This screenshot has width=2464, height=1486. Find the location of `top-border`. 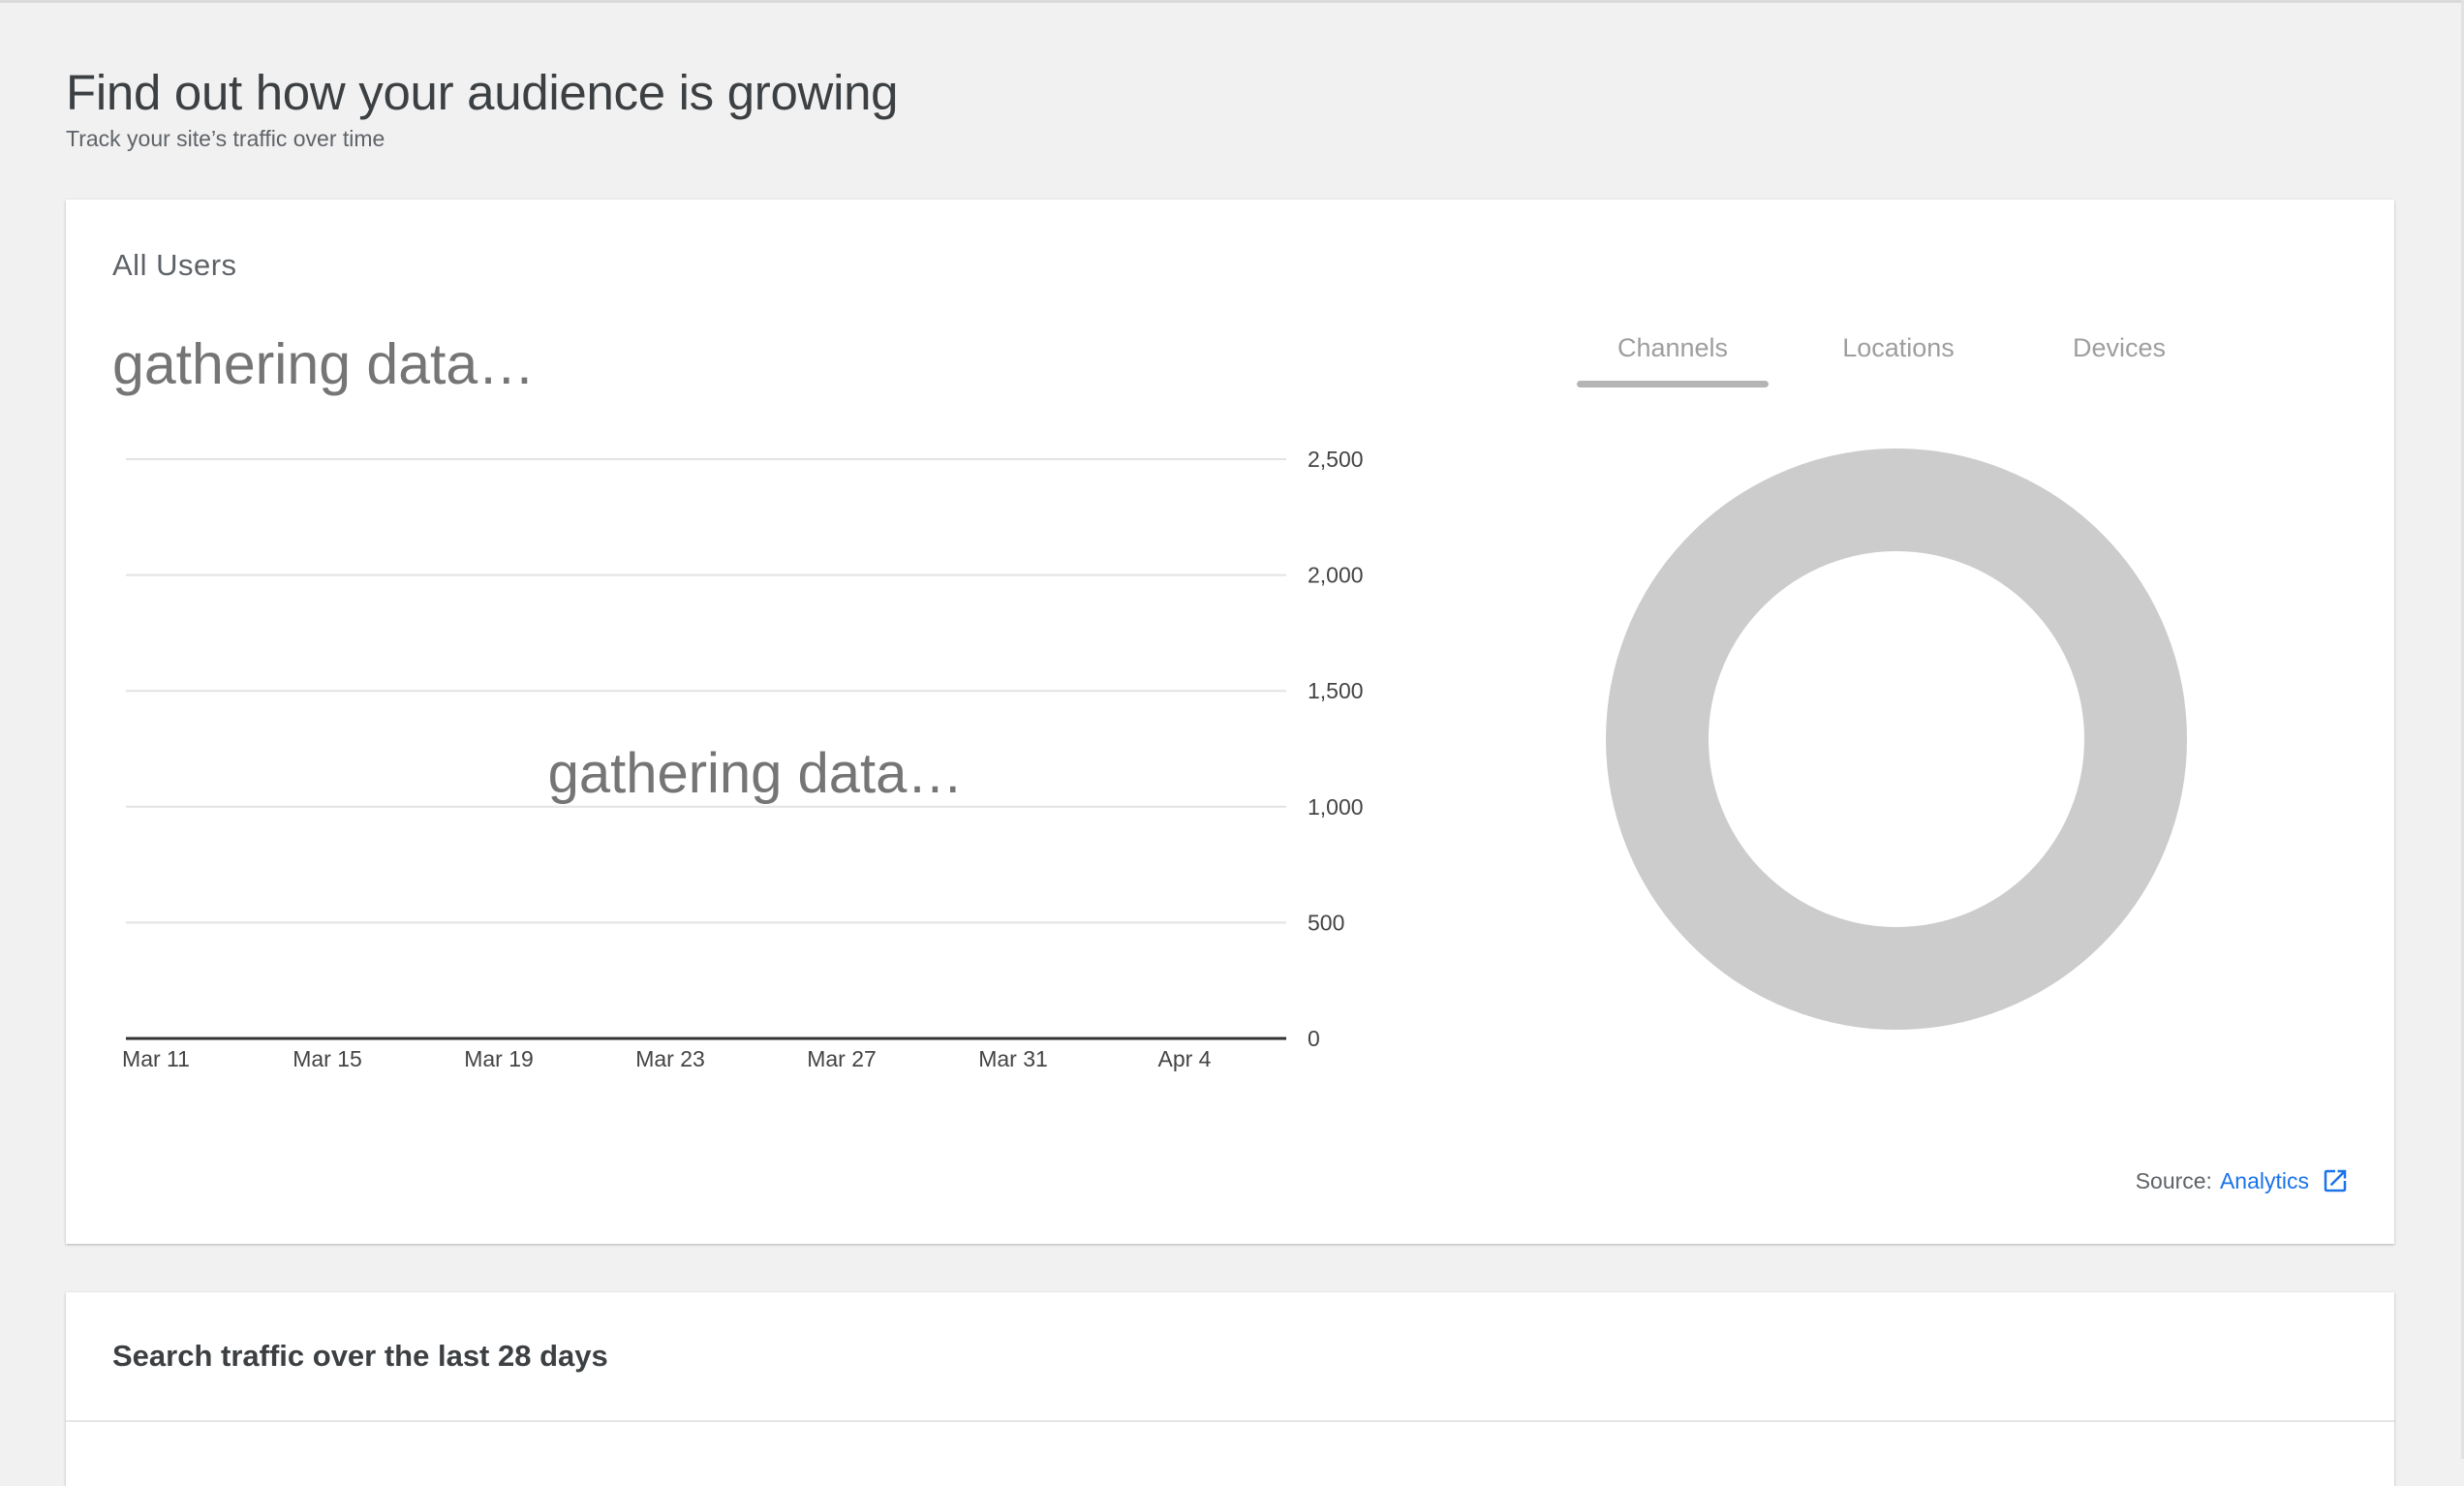

top-border is located at coordinates (1232, 2).